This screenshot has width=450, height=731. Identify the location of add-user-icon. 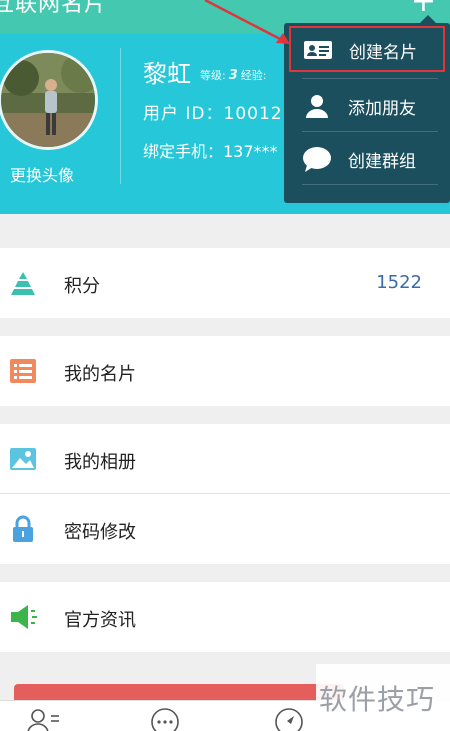
(317, 106).